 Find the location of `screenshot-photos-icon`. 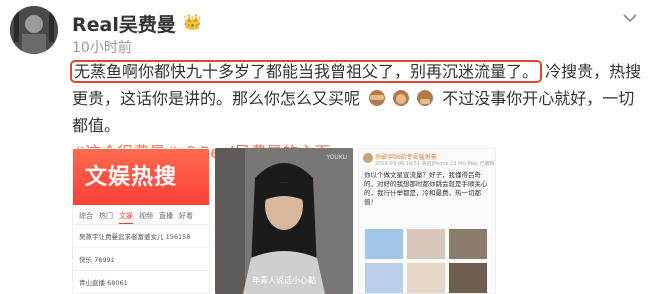

screenshot-photos-icon is located at coordinates (426, 261).